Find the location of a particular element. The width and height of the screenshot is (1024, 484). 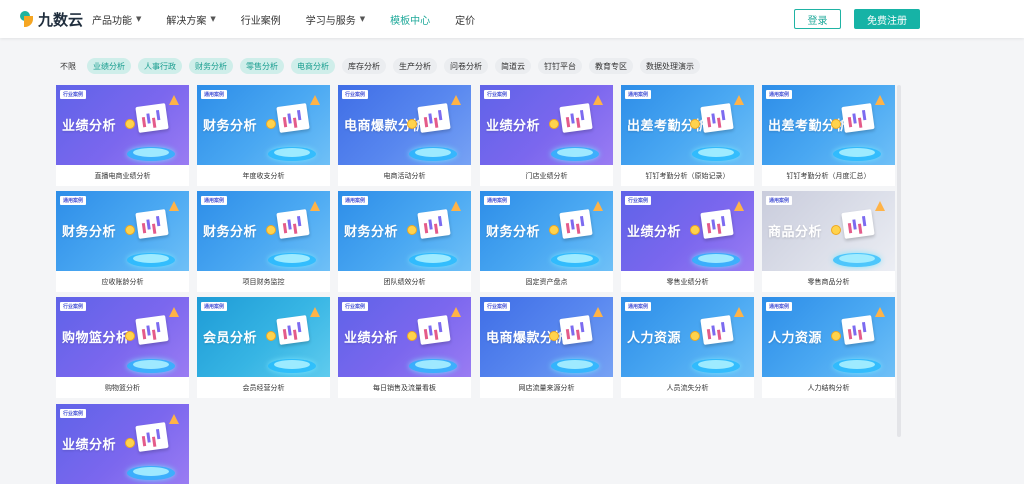

filter-chip: 钉钉平台 is located at coordinates (560, 66).